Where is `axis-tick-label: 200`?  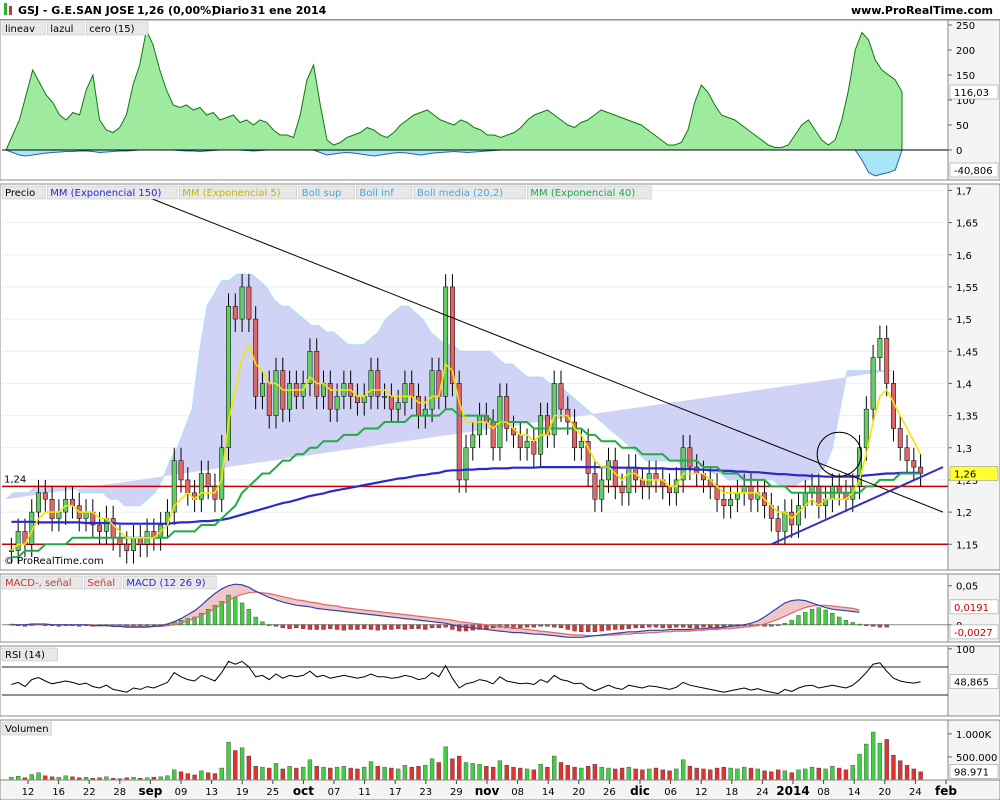 axis-tick-label: 200 is located at coordinates (965, 51).